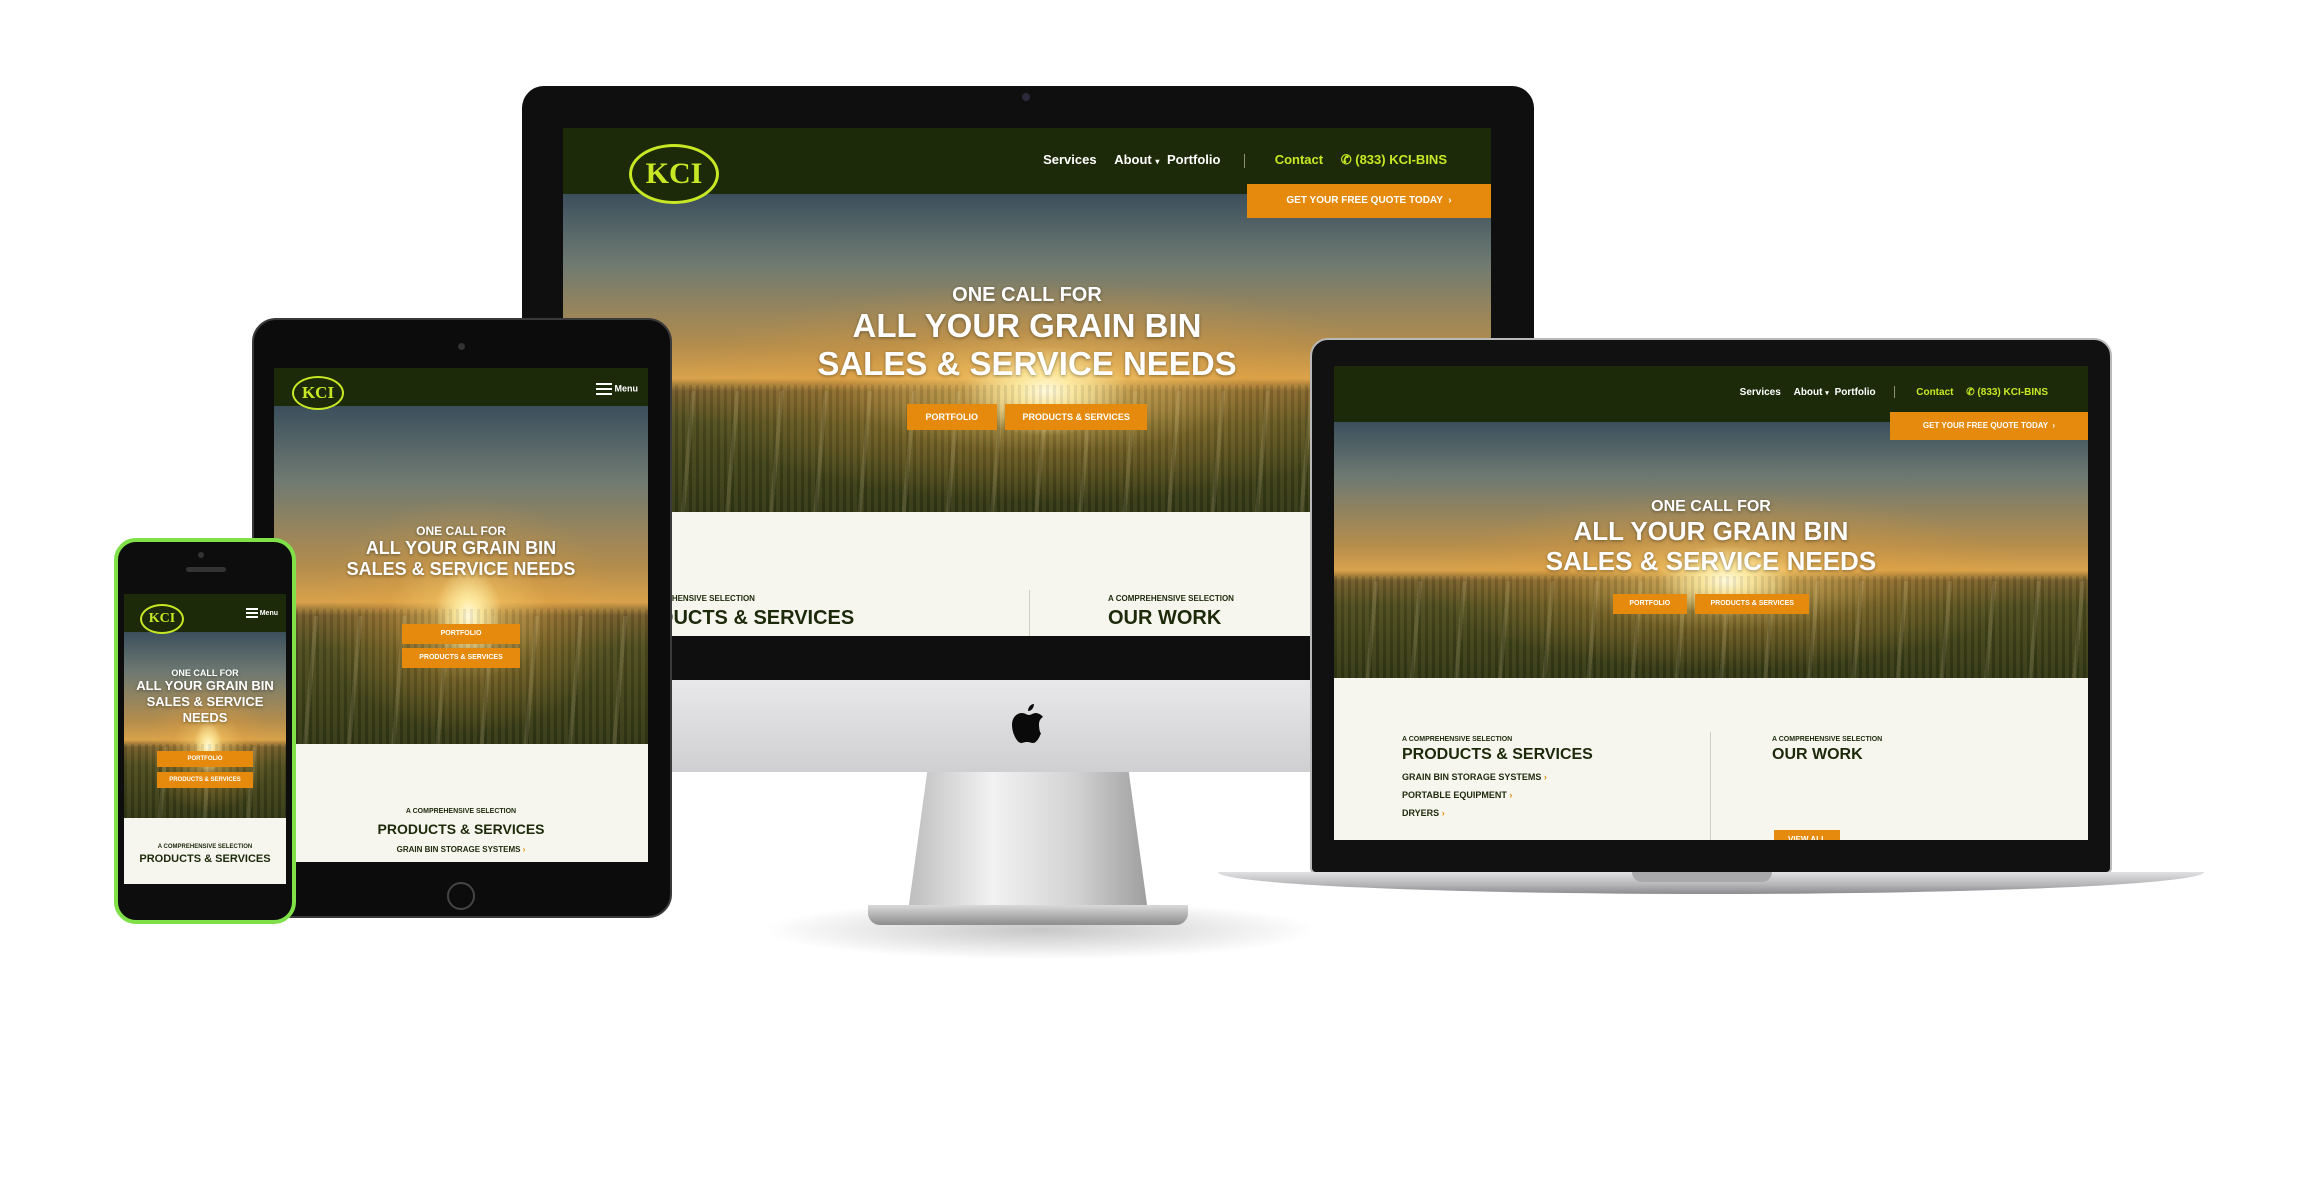 The width and height of the screenshot is (2300, 1200). Describe the element at coordinates (1027, 723) in the screenshot. I see `apple-logo-icon` at that location.